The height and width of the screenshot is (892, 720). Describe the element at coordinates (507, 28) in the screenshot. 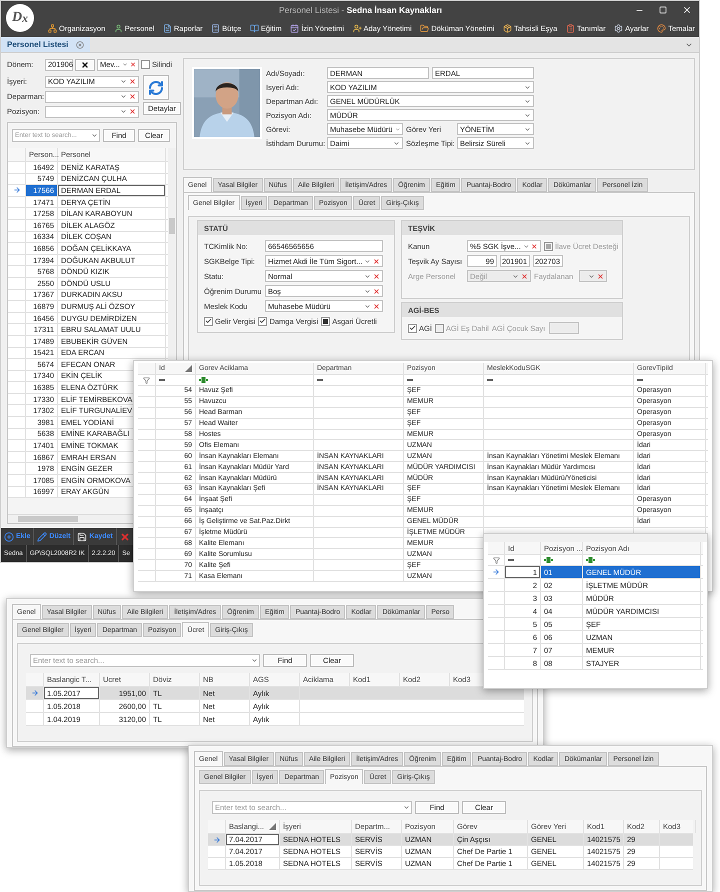

I see `package-icon` at that location.